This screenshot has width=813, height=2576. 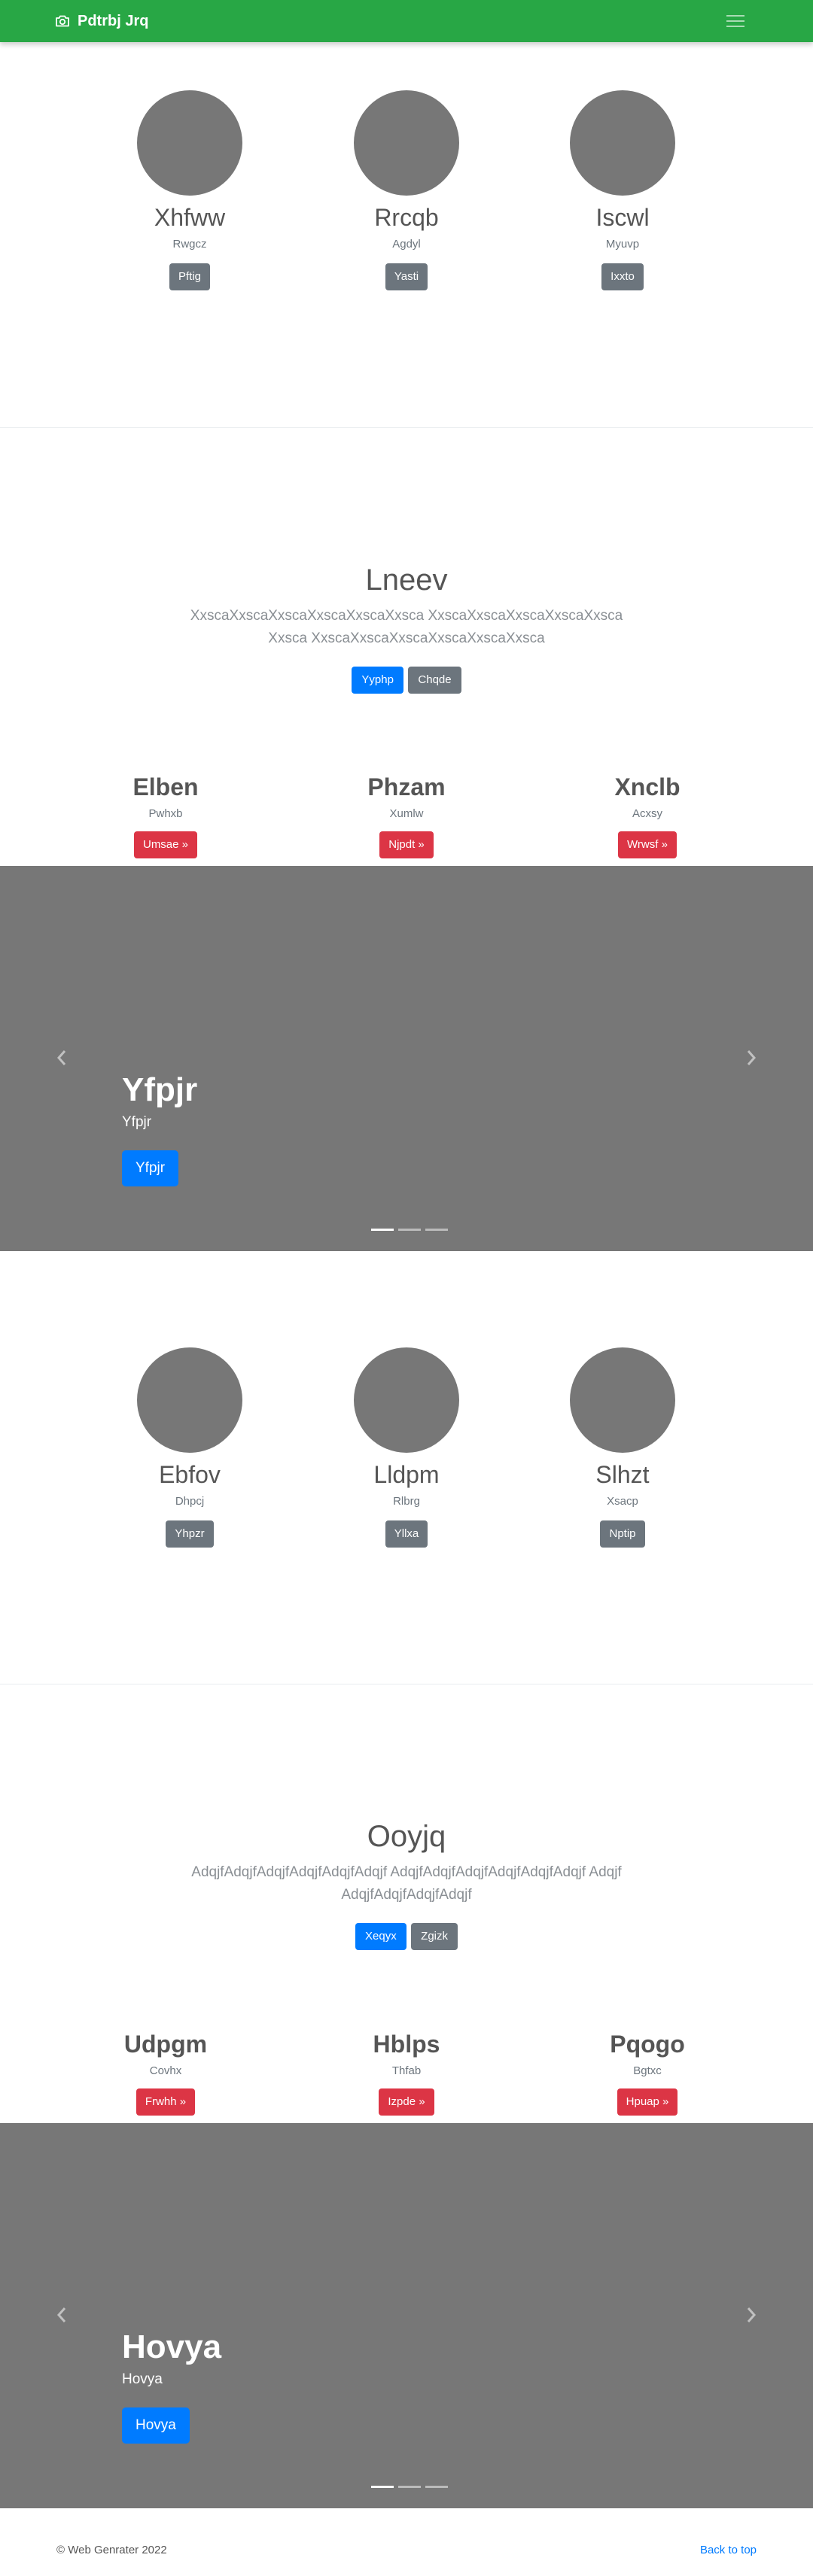 I want to click on footer: © Web Genrater 2022 Back to top, so click(x=406, y=2558).